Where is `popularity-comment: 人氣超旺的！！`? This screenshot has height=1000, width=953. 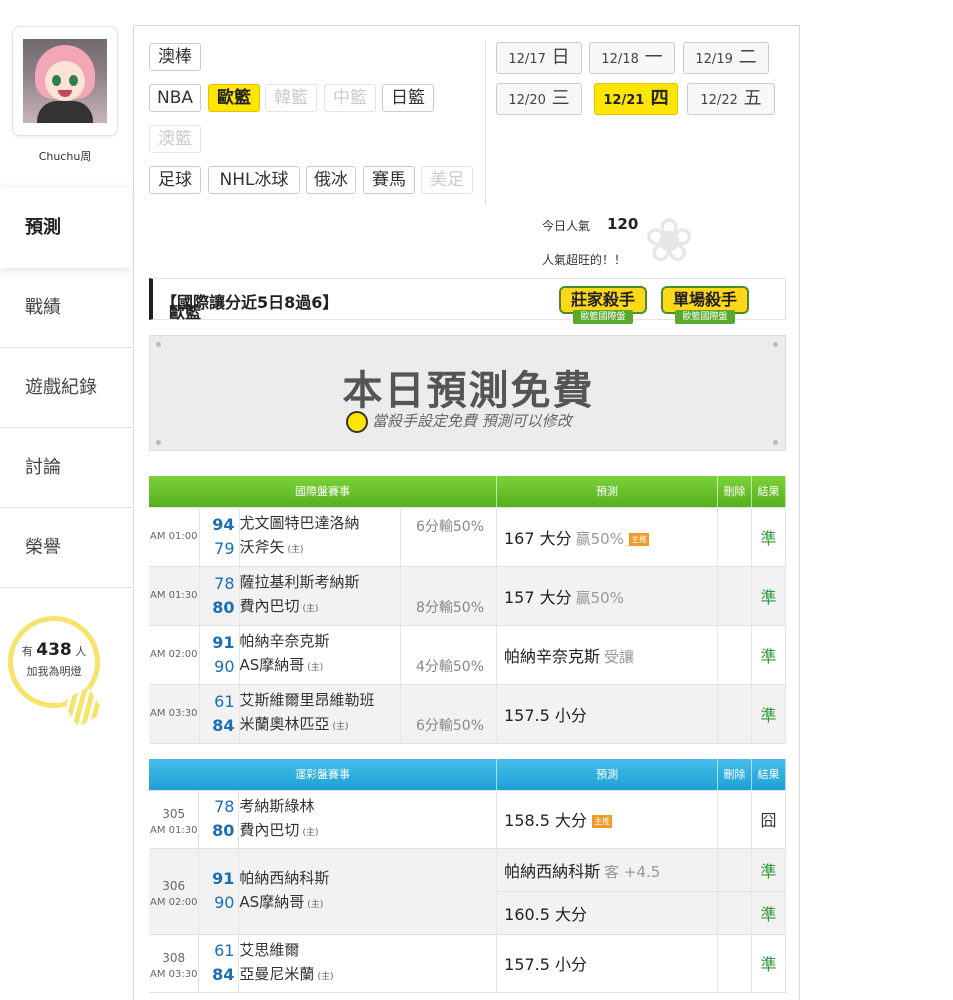 popularity-comment: 人氣超旺的！！ is located at coordinates (584, 260).